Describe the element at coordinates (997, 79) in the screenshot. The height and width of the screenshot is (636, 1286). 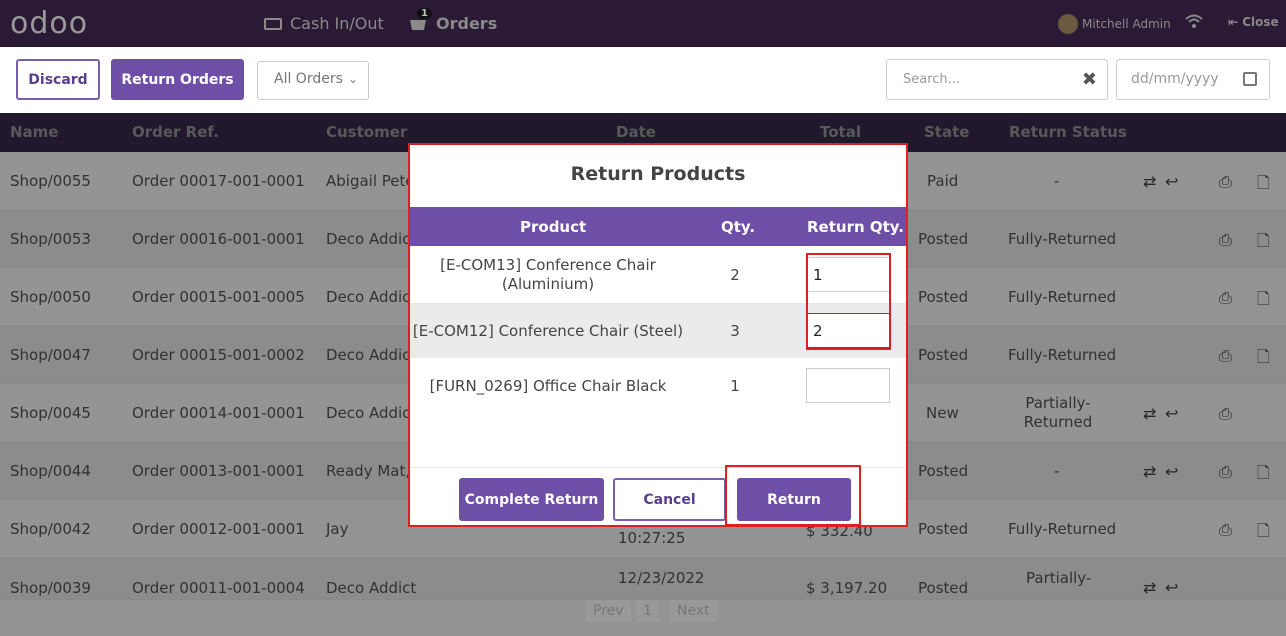
I see `search-input: Search... ✖` at that location.